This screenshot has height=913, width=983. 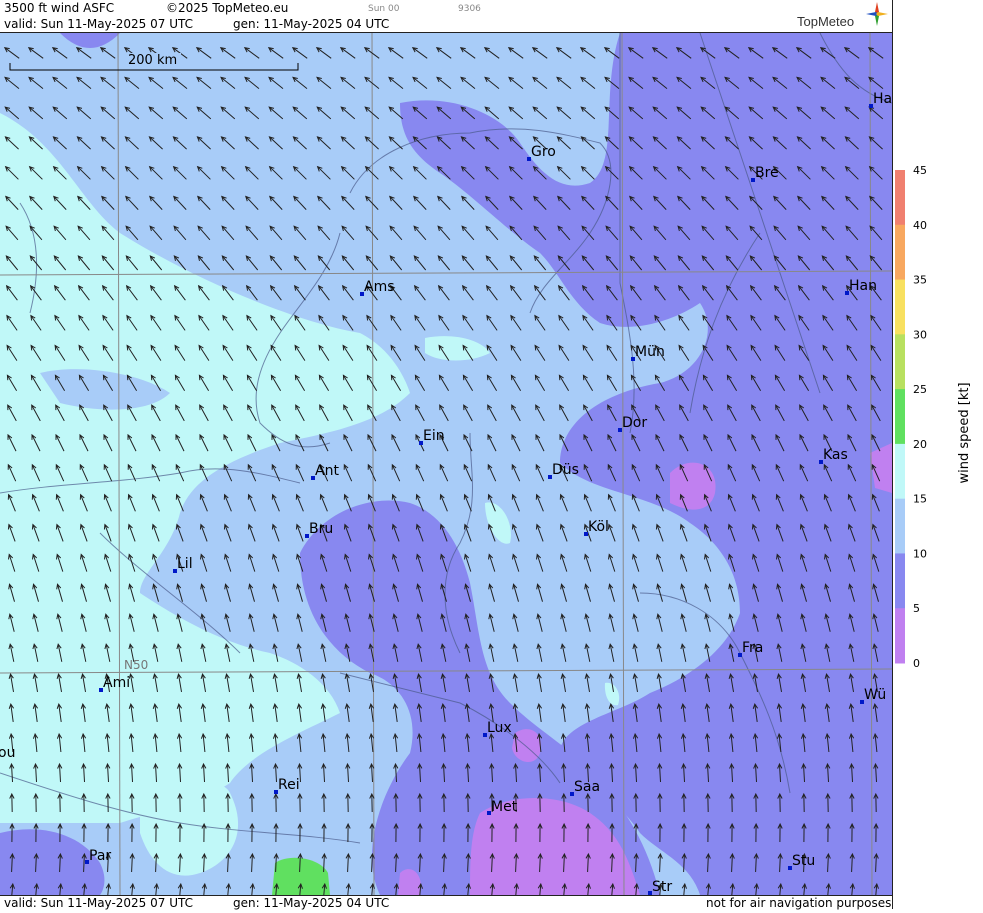 What do you see at coordinates (321, 529) in the screenshot?
I see `city-label-bruessel: Bru` at bounding box center [321, 529].